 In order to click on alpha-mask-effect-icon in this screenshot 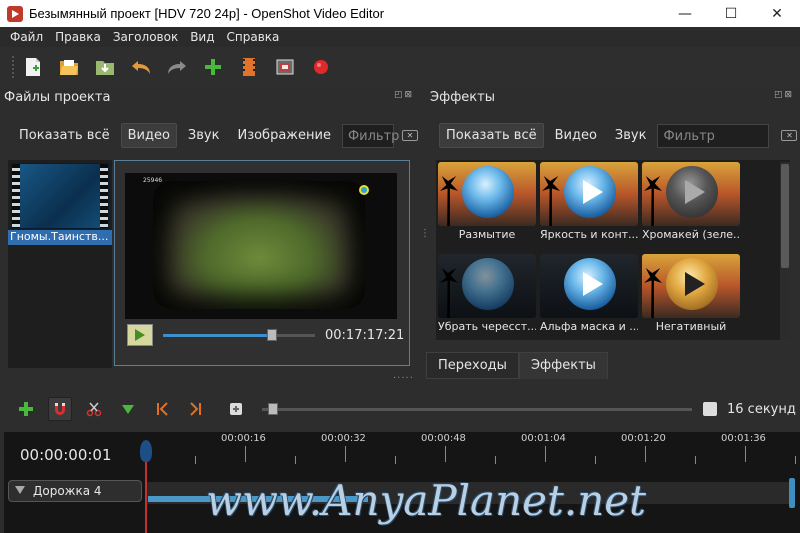, I will do `click(590, 284)`.